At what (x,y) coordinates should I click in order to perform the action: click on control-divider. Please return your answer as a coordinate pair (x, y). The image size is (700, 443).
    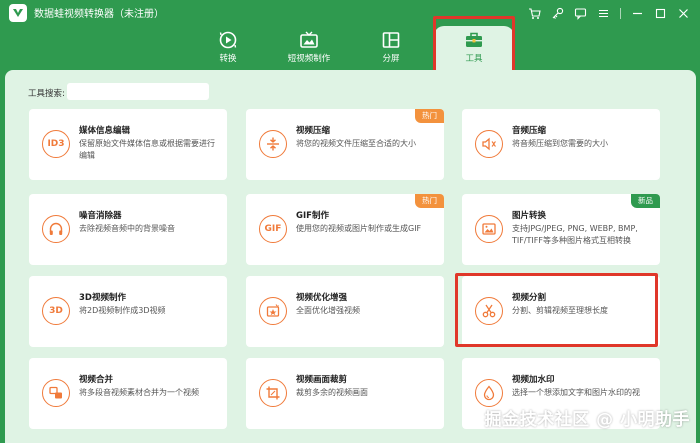
    Looking at the image, I should click on (620, 13).